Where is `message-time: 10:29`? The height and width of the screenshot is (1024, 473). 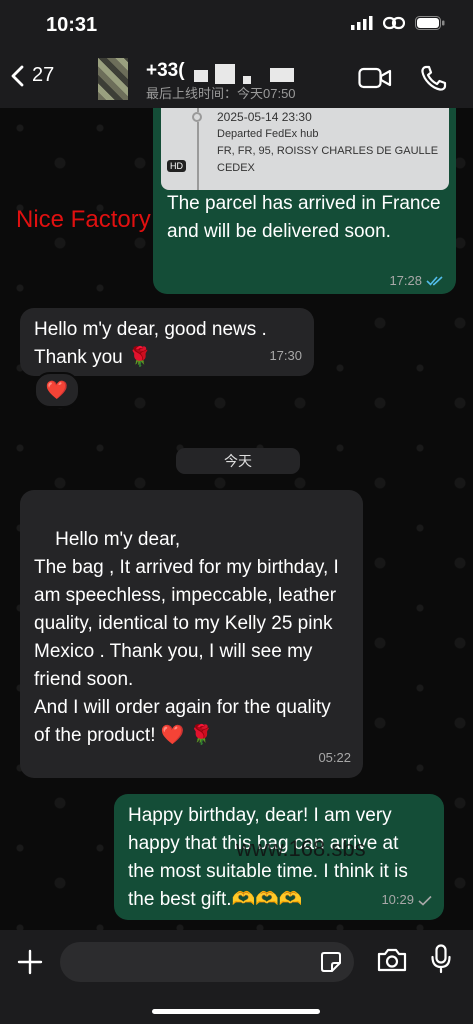 message-time: 10:29 is located at coordinates (397, 899).